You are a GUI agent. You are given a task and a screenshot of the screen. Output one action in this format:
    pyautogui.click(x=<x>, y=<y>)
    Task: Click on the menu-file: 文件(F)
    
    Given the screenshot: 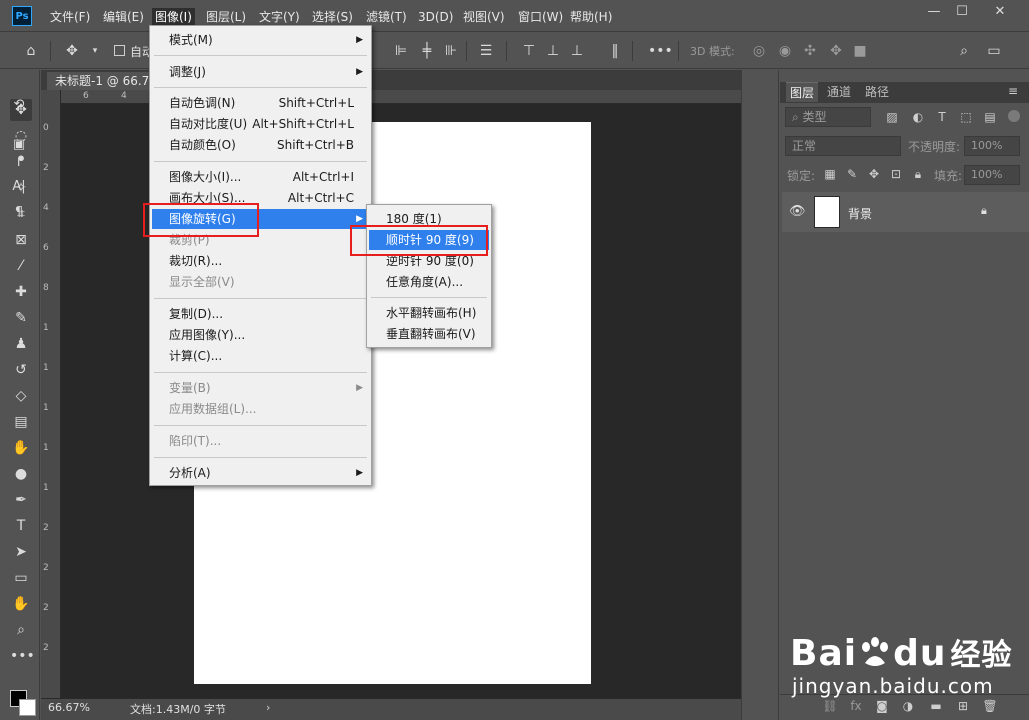 What is the action you would take?
    pyautogui.click(x=70, y=17)
    